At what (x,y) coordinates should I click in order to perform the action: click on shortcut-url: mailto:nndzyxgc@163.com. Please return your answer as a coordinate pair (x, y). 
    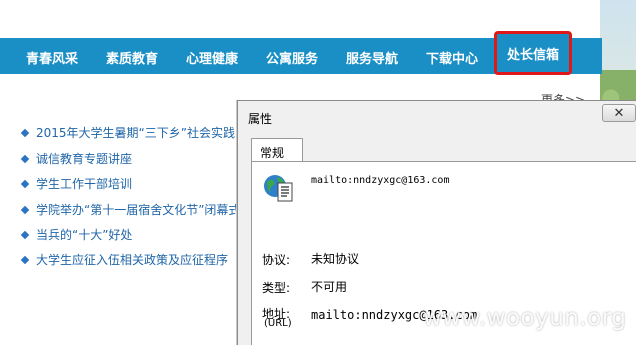
    Looking at the image, I should click on (380, 180).